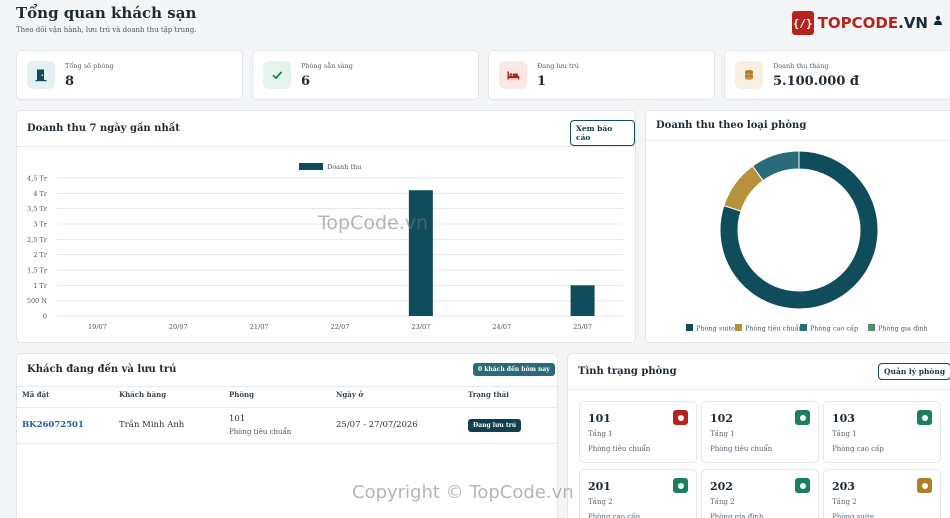  Describe the element at coordinates (558, 65) in the screenshot. I see `kpi-label: Đang lưu trú` at that location.